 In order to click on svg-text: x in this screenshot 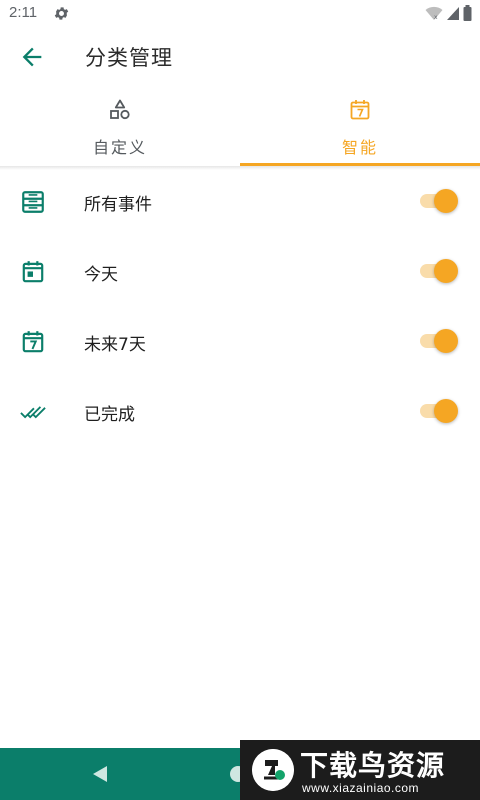, I will do `click(436, 17)`.